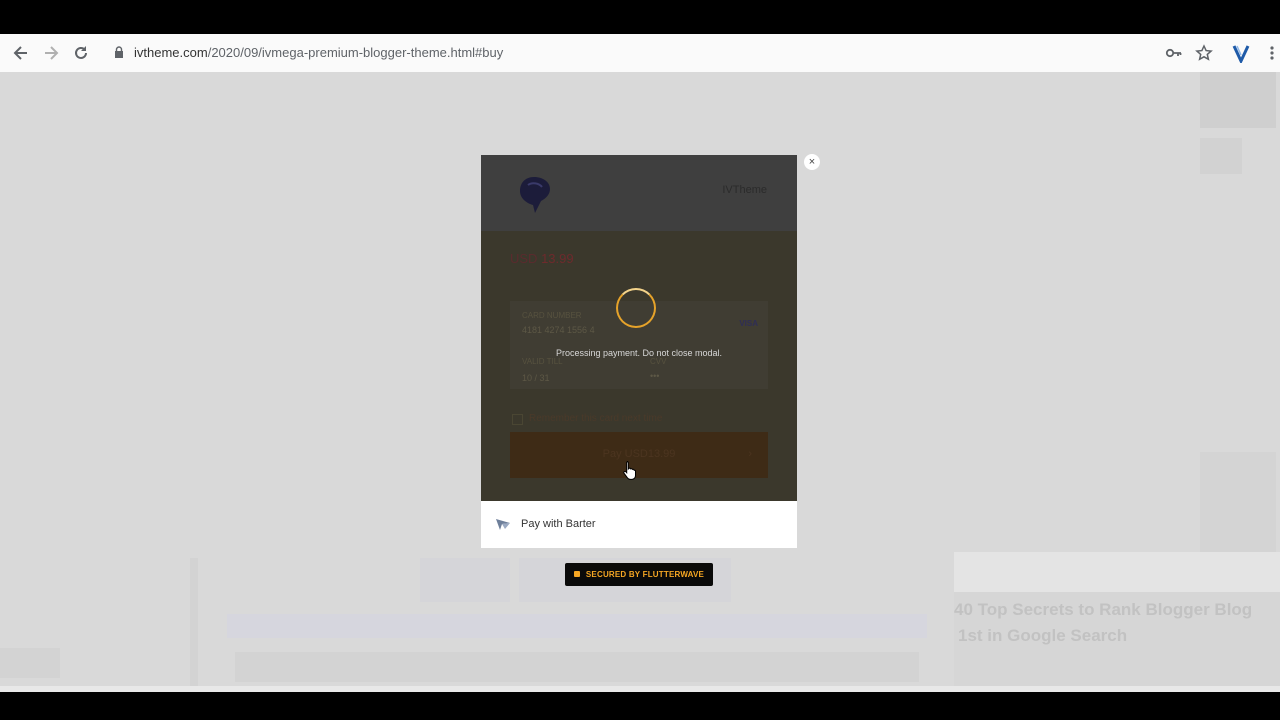 This screenshot has height=720, width=1280. Describe the element at coordinates (744, 190) in the screenshot. I see `merchant-name: IVTheme` at that location.